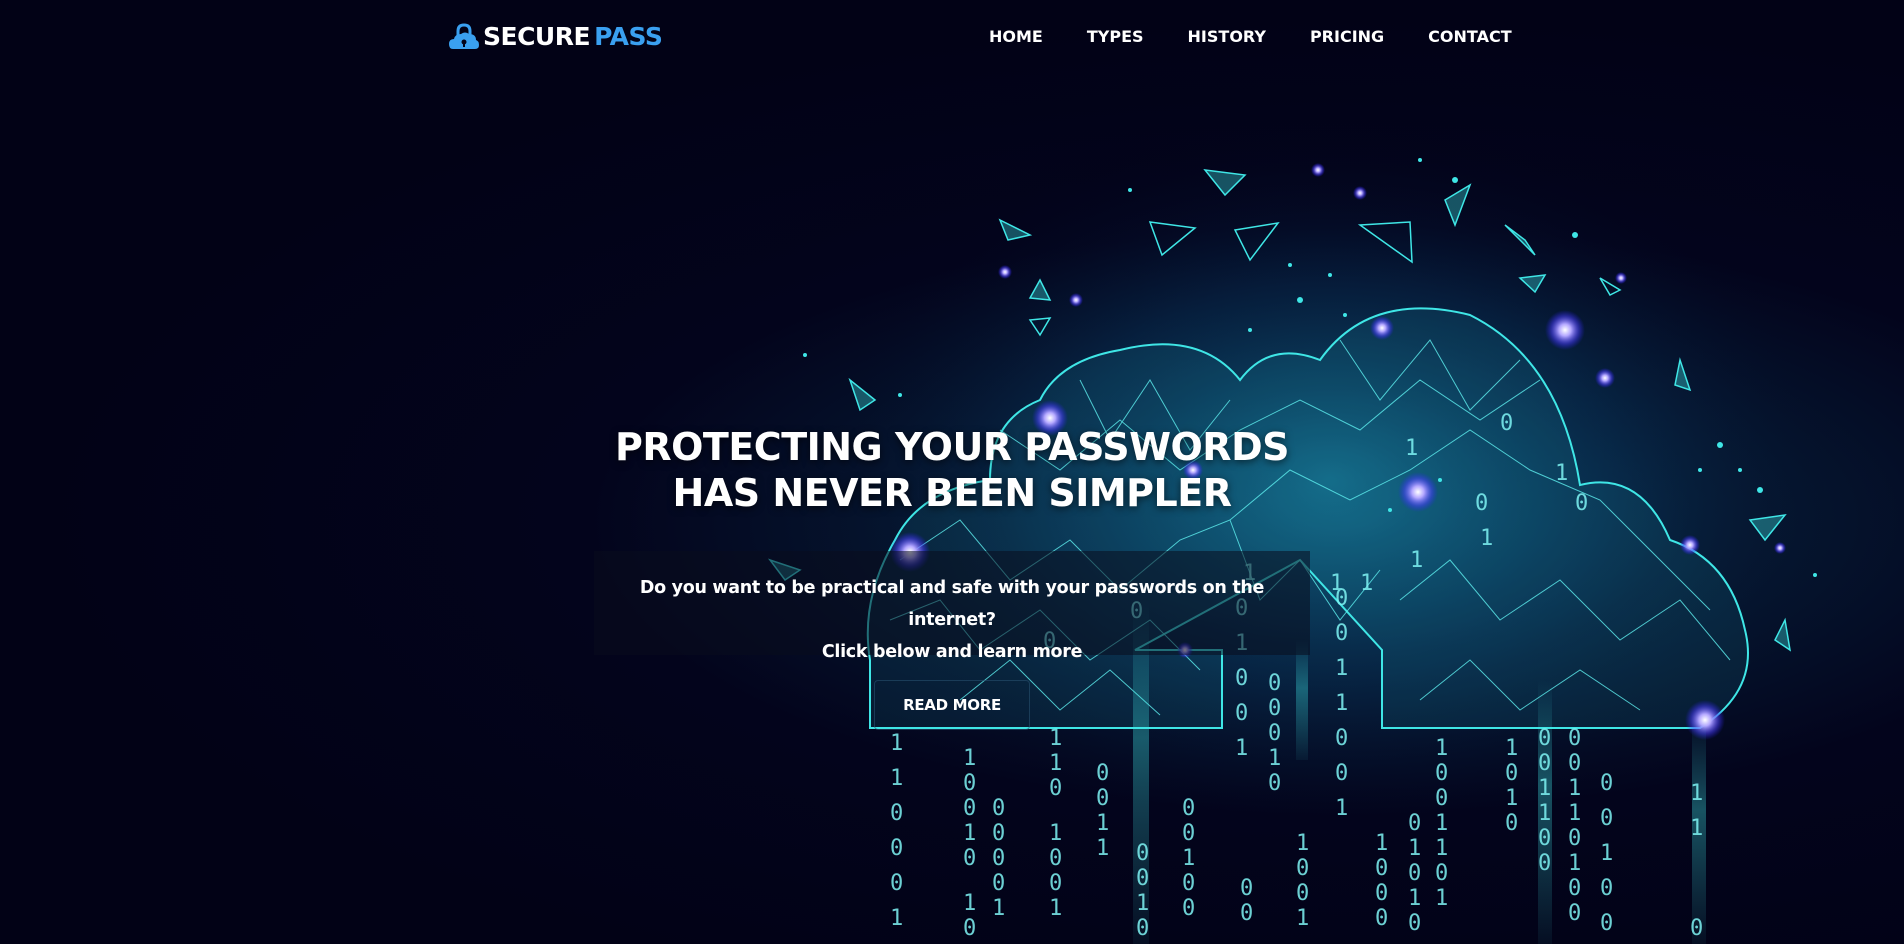  I want to click on hero-title-line-2: HAS NEVER BEEN SIMPLER, so click(952, 493).